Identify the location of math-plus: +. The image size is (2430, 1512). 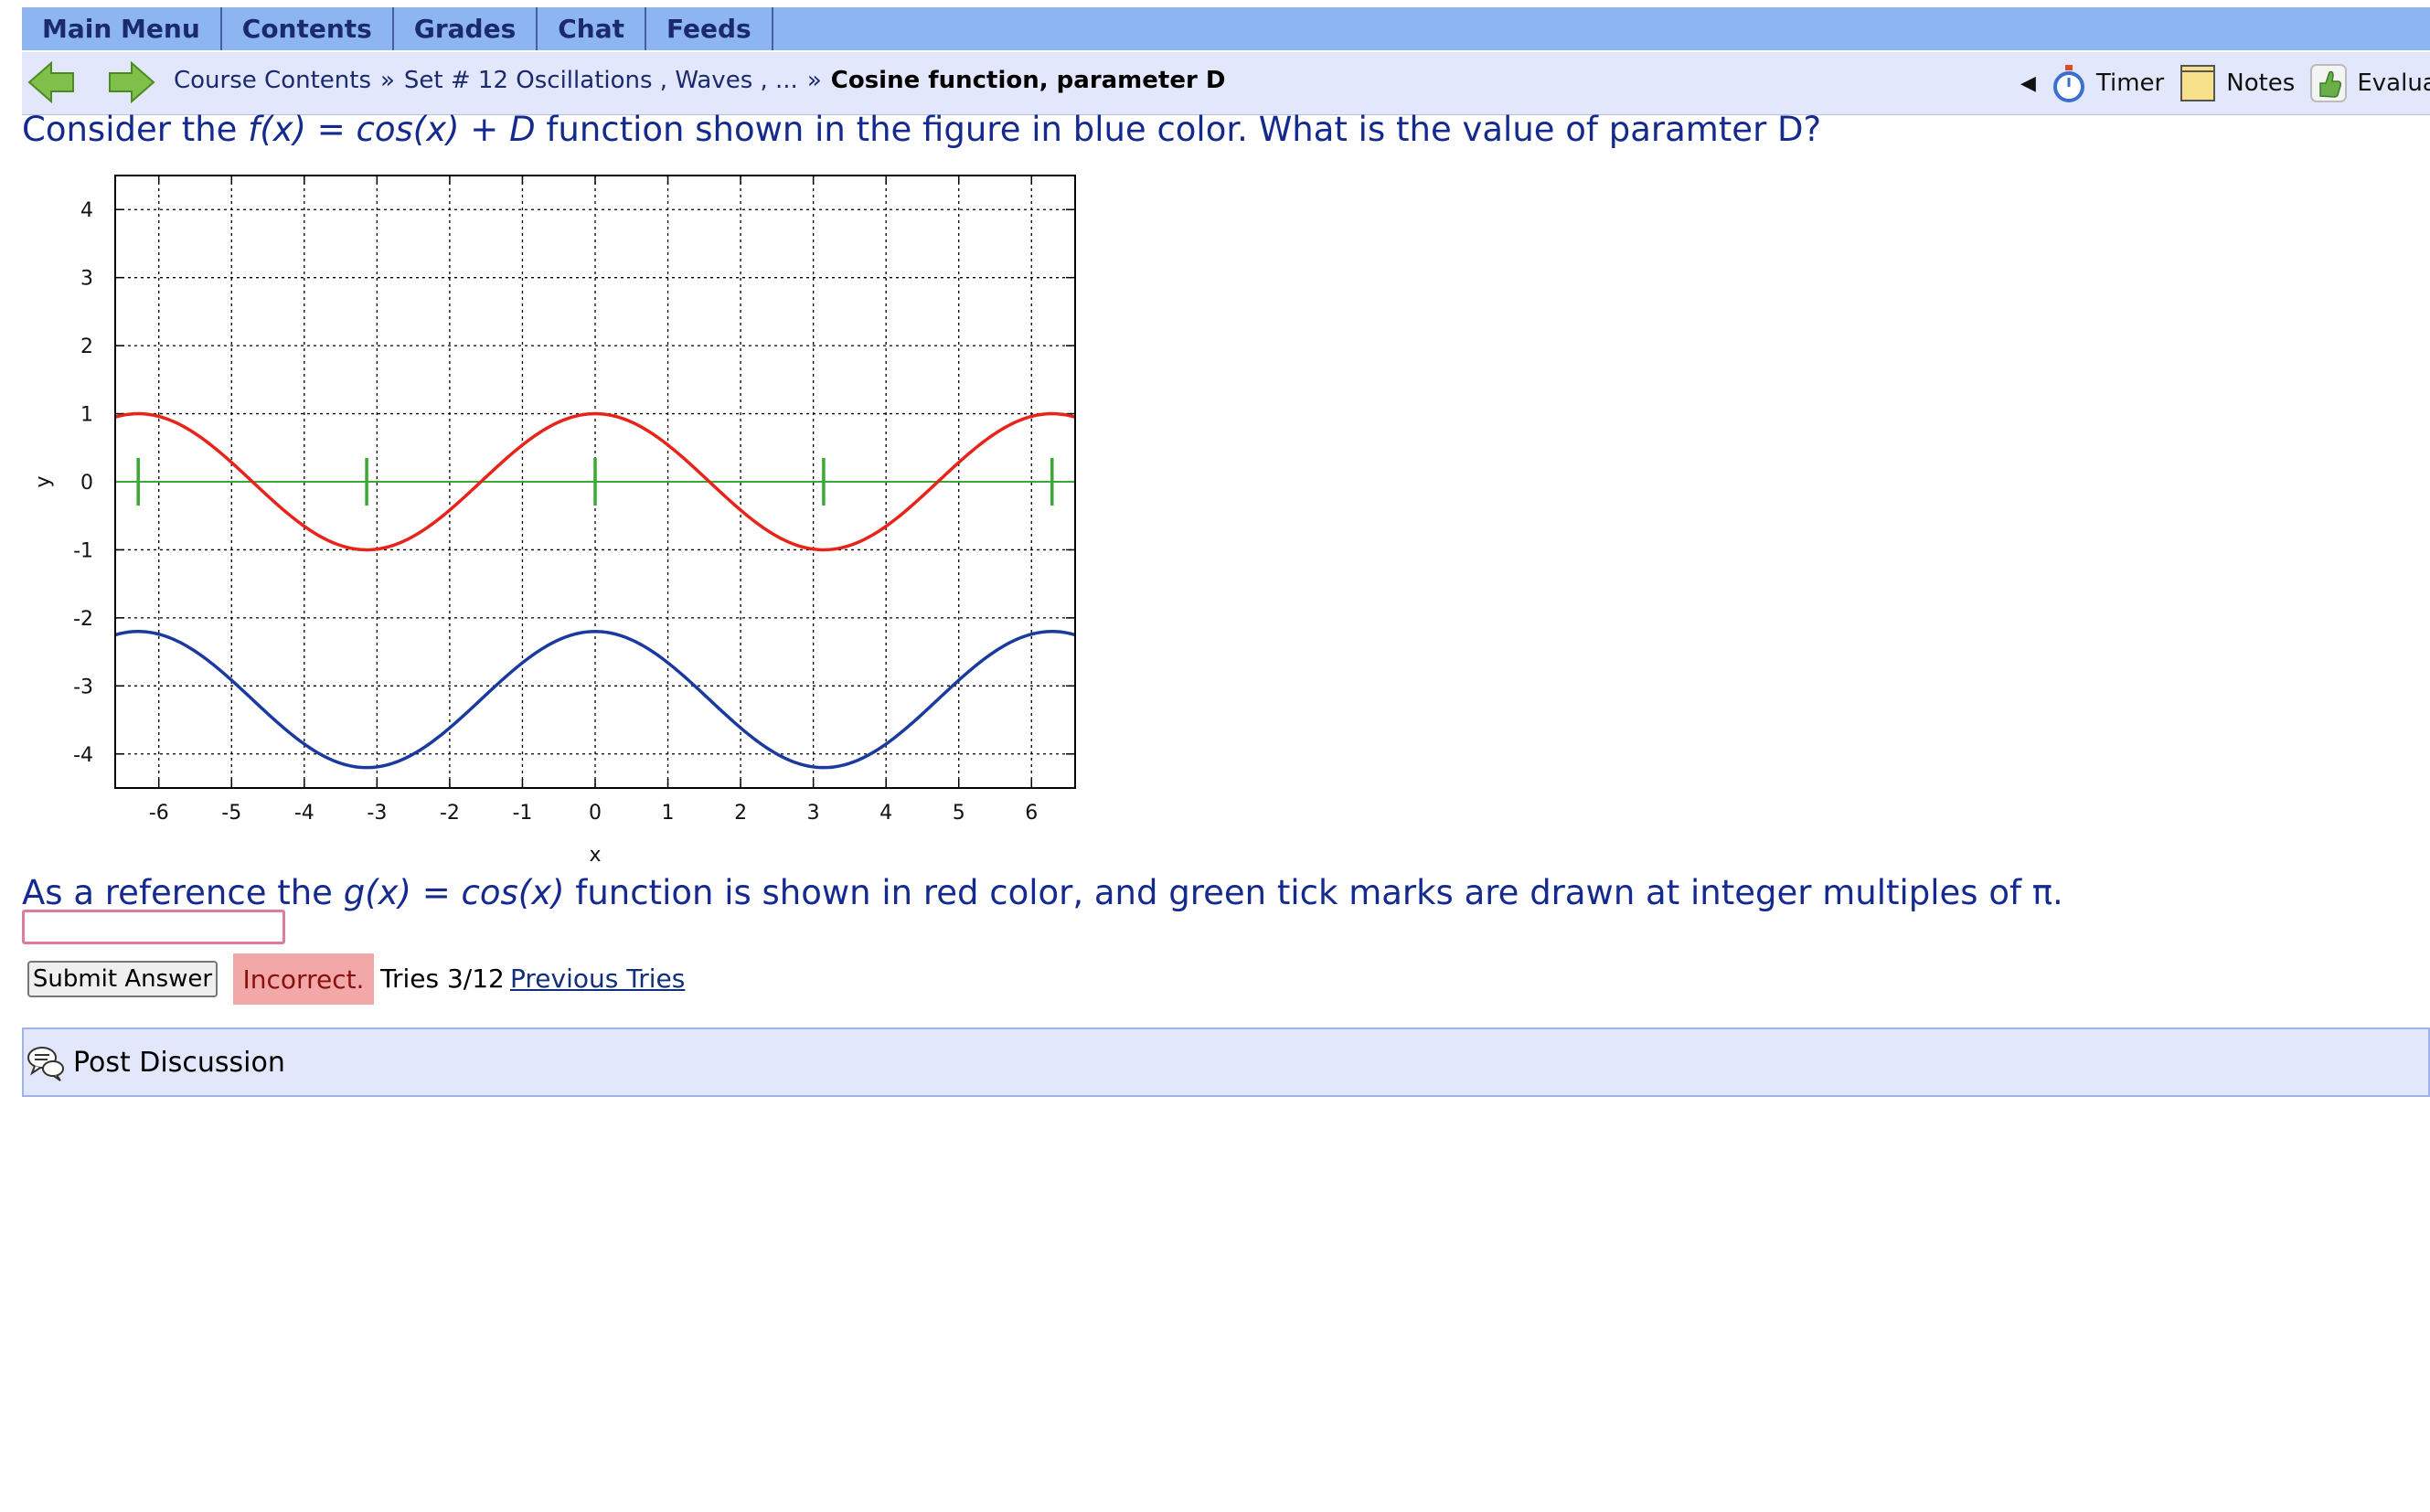
(485, 129).